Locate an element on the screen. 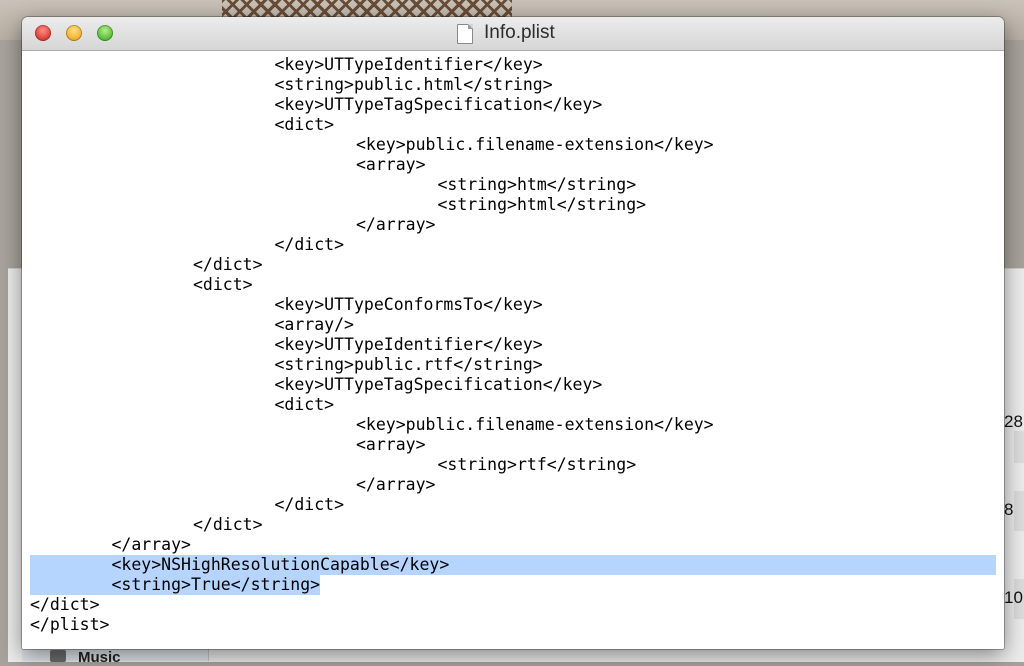  code-line: <array/> is located at coordinates (314, 324).